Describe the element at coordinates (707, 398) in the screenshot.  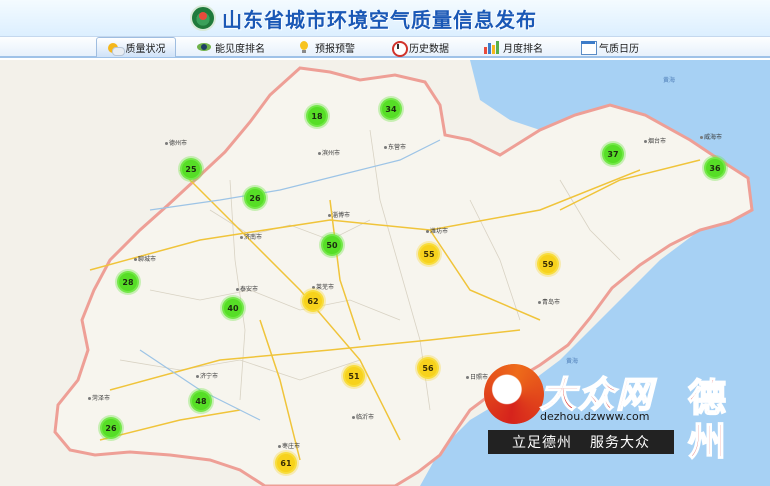
I see `watermark-city-top: 德` at that location.